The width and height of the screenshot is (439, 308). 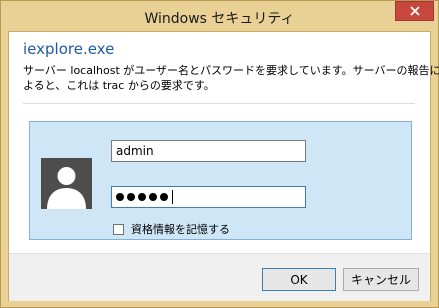 What do you see at coordinates (208, 197) in the screenshot?
I see `password-input` at bounding box center [208, 197].